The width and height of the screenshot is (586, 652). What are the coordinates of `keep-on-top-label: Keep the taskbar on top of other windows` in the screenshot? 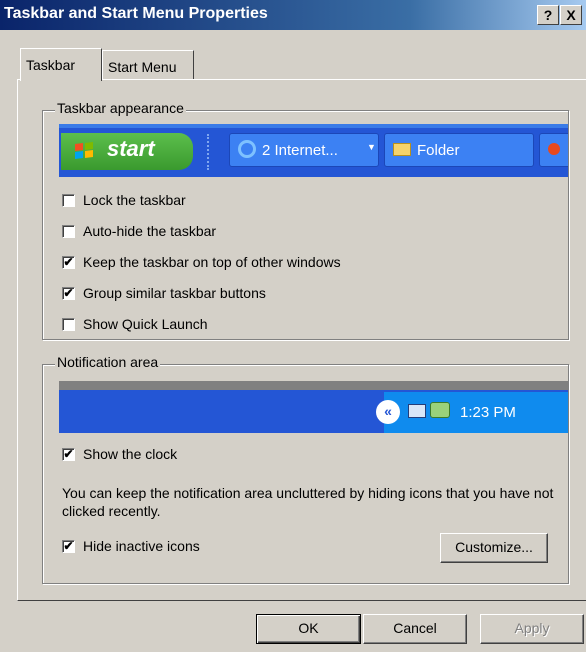 It's located at (212, 262).